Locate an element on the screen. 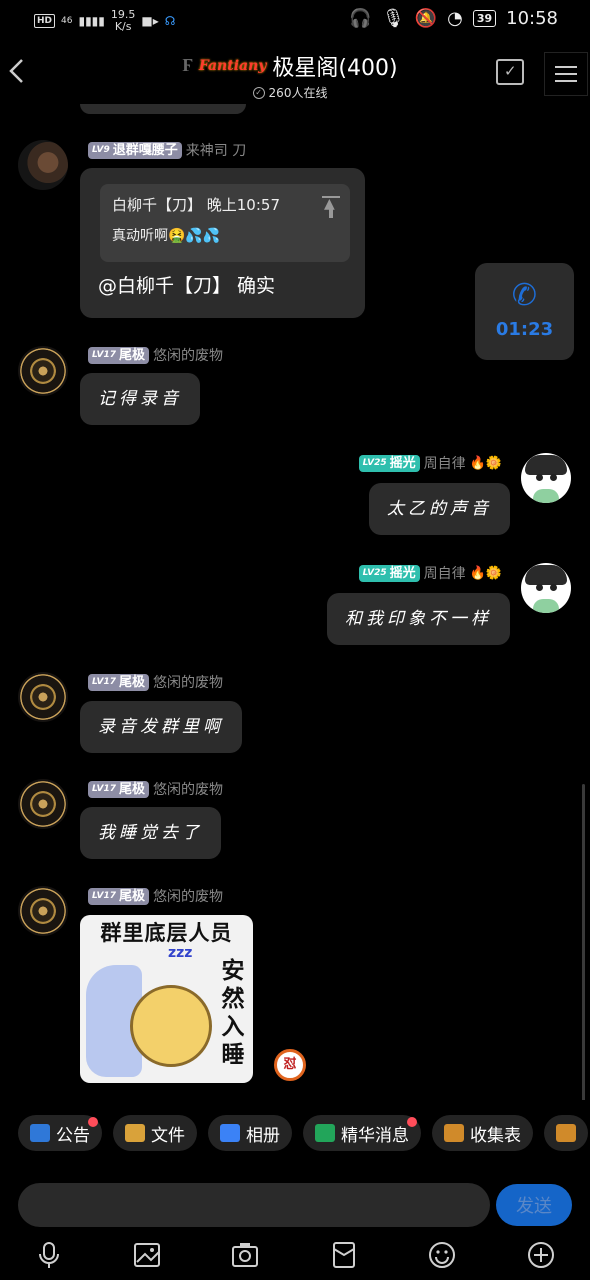  sticker-caption-side: 安然入睡 is located at coordinates (233, 1013).